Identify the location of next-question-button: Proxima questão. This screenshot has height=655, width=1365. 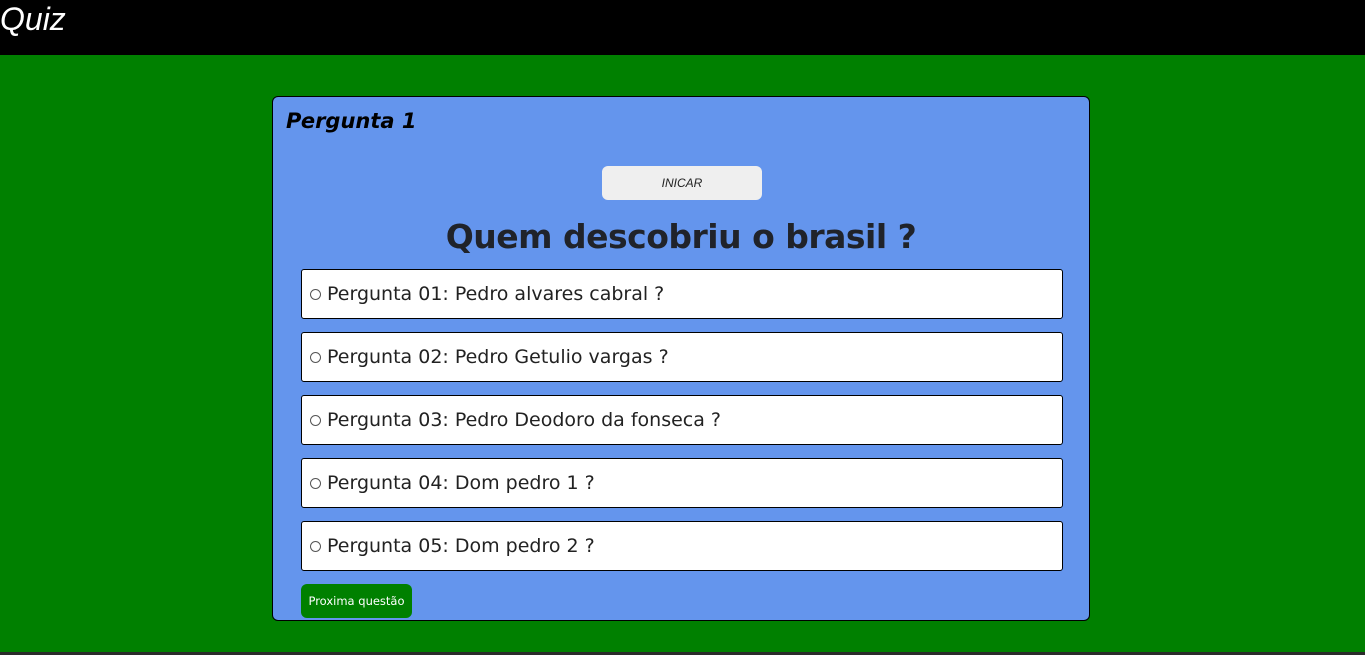
(356, 601).